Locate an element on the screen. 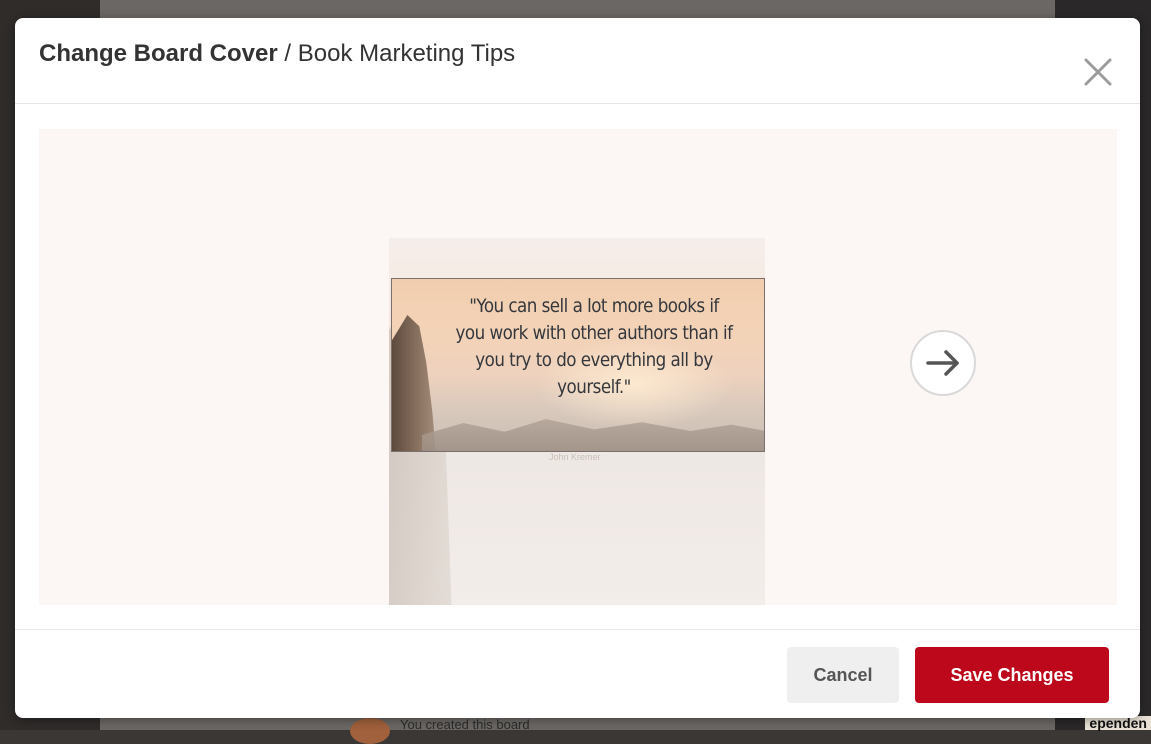 The height and width of the screenshot is (744, 1151). modal-title-board-name: Book Marketing Tips is located at coordinates (406, 53).